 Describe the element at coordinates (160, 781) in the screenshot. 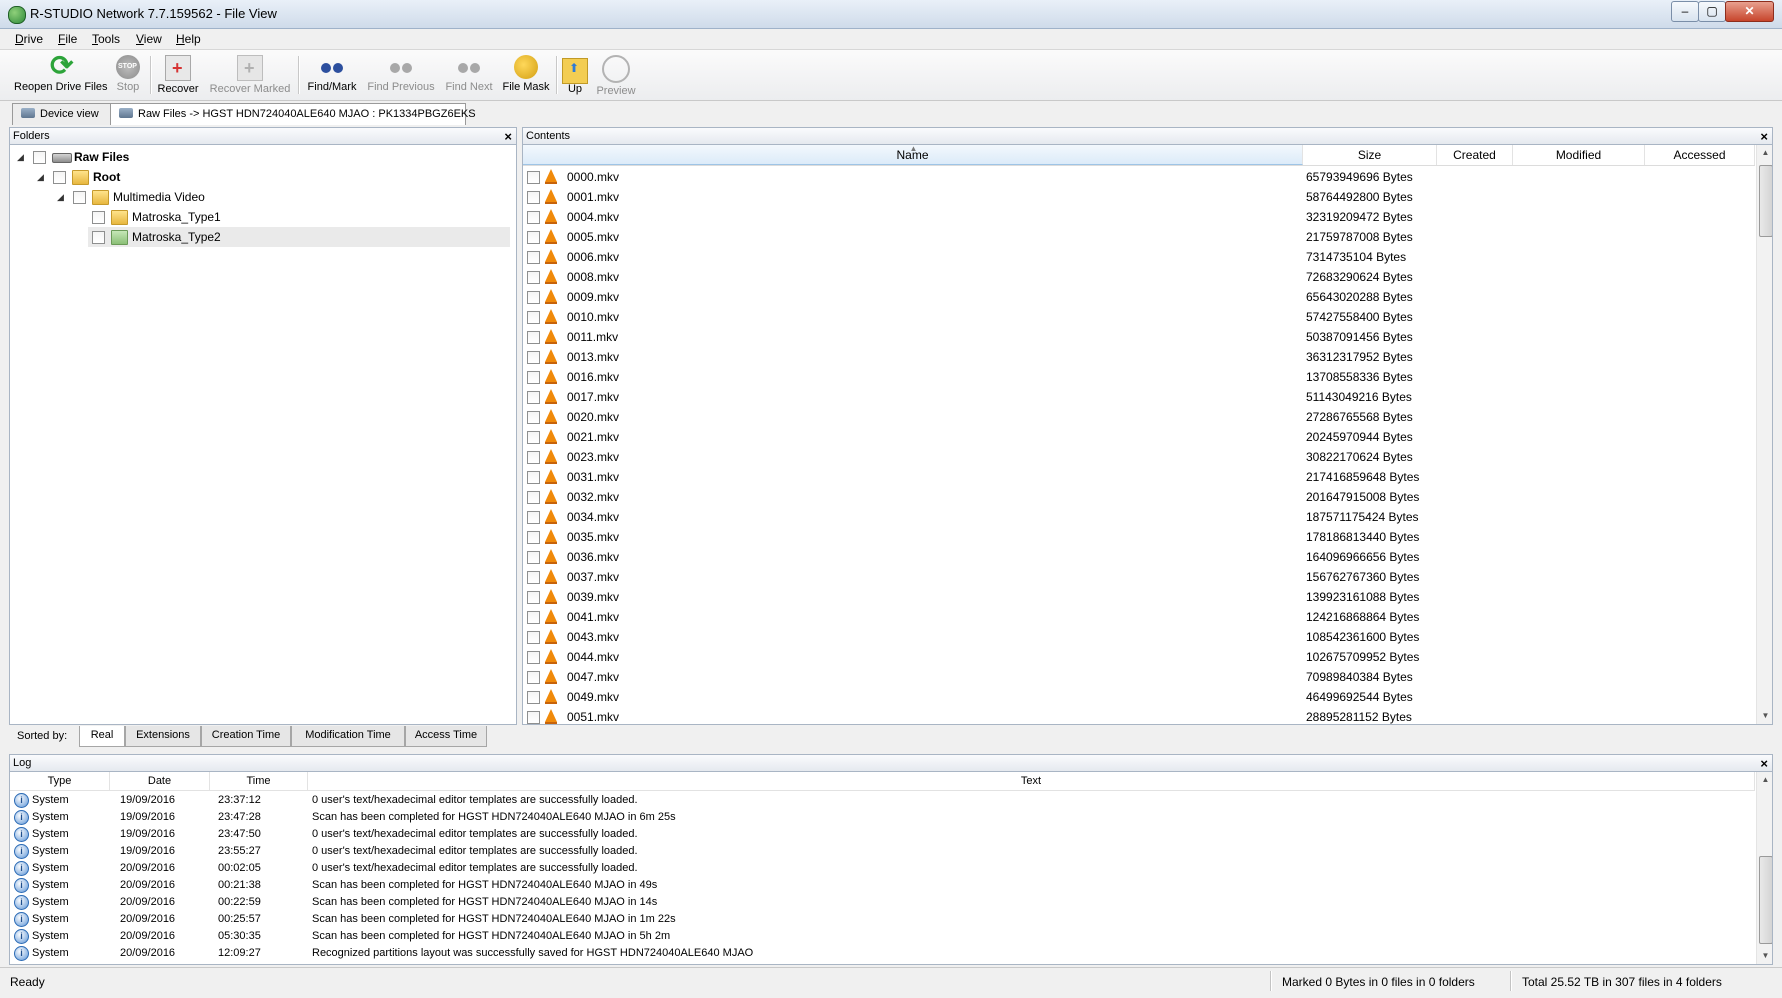

I see `log-column-date: Date` at that location.